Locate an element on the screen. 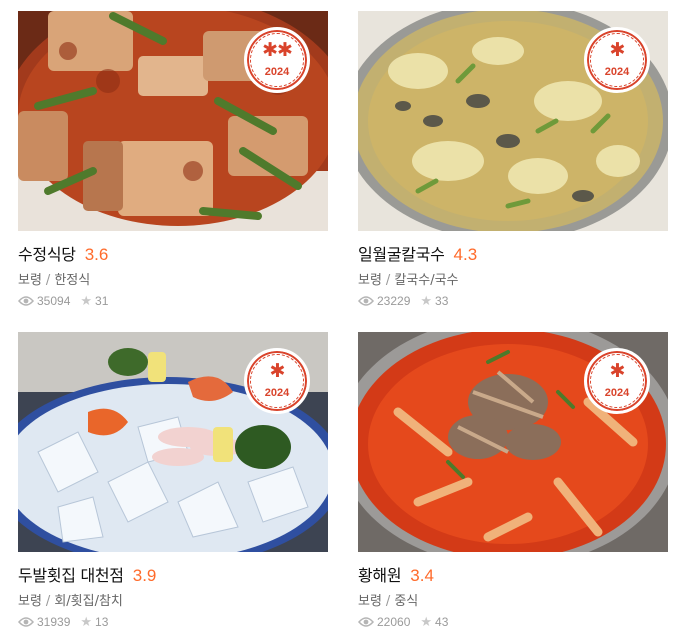 Image resolution: width=683 pixels, height=632 pixels. restaurant-score: 3.9 is located at coordinates (144, 575).